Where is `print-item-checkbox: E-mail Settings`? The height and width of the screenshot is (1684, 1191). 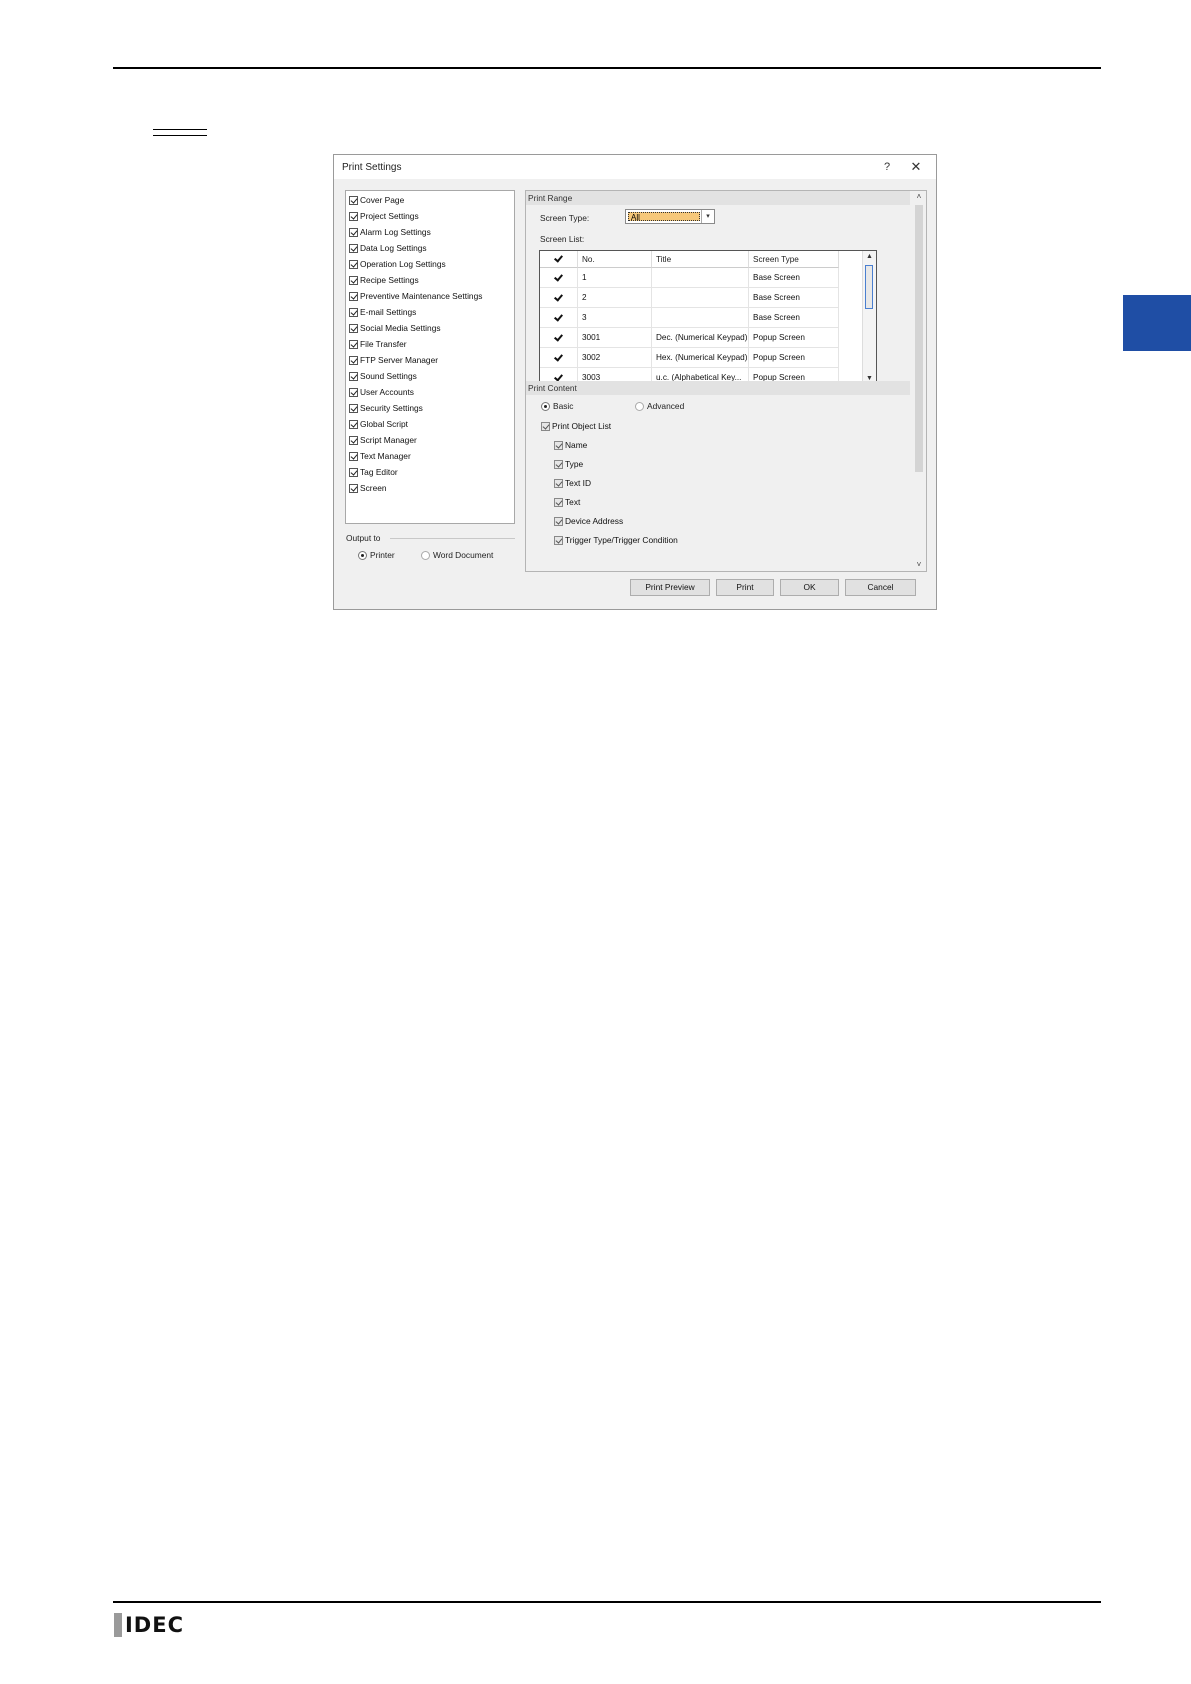 print-item-checkbox: E-mail Settings is located at coordinates (382, 312).